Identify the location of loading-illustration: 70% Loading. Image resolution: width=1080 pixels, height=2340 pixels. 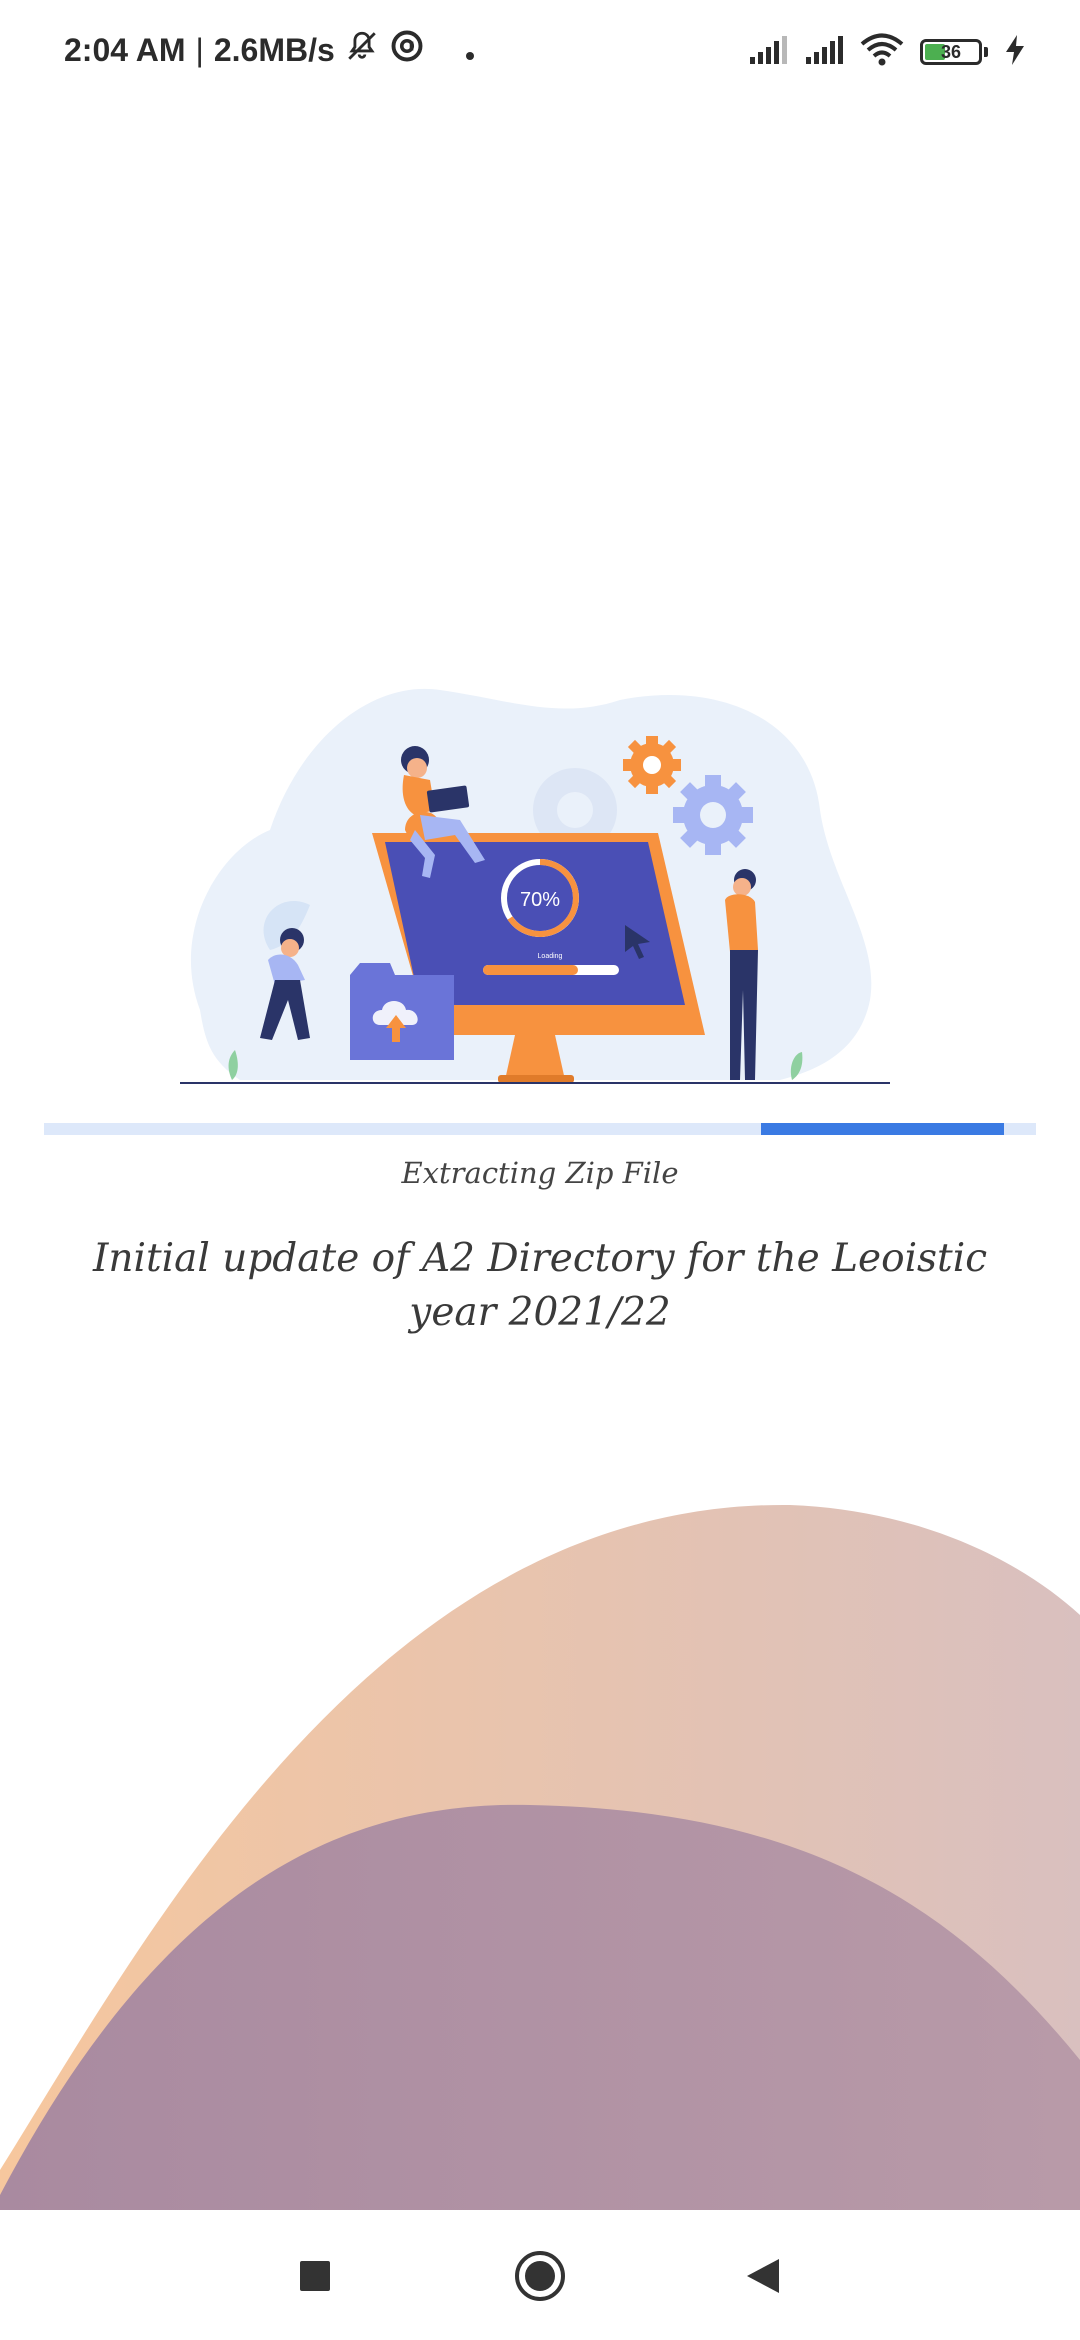
(540, 890).